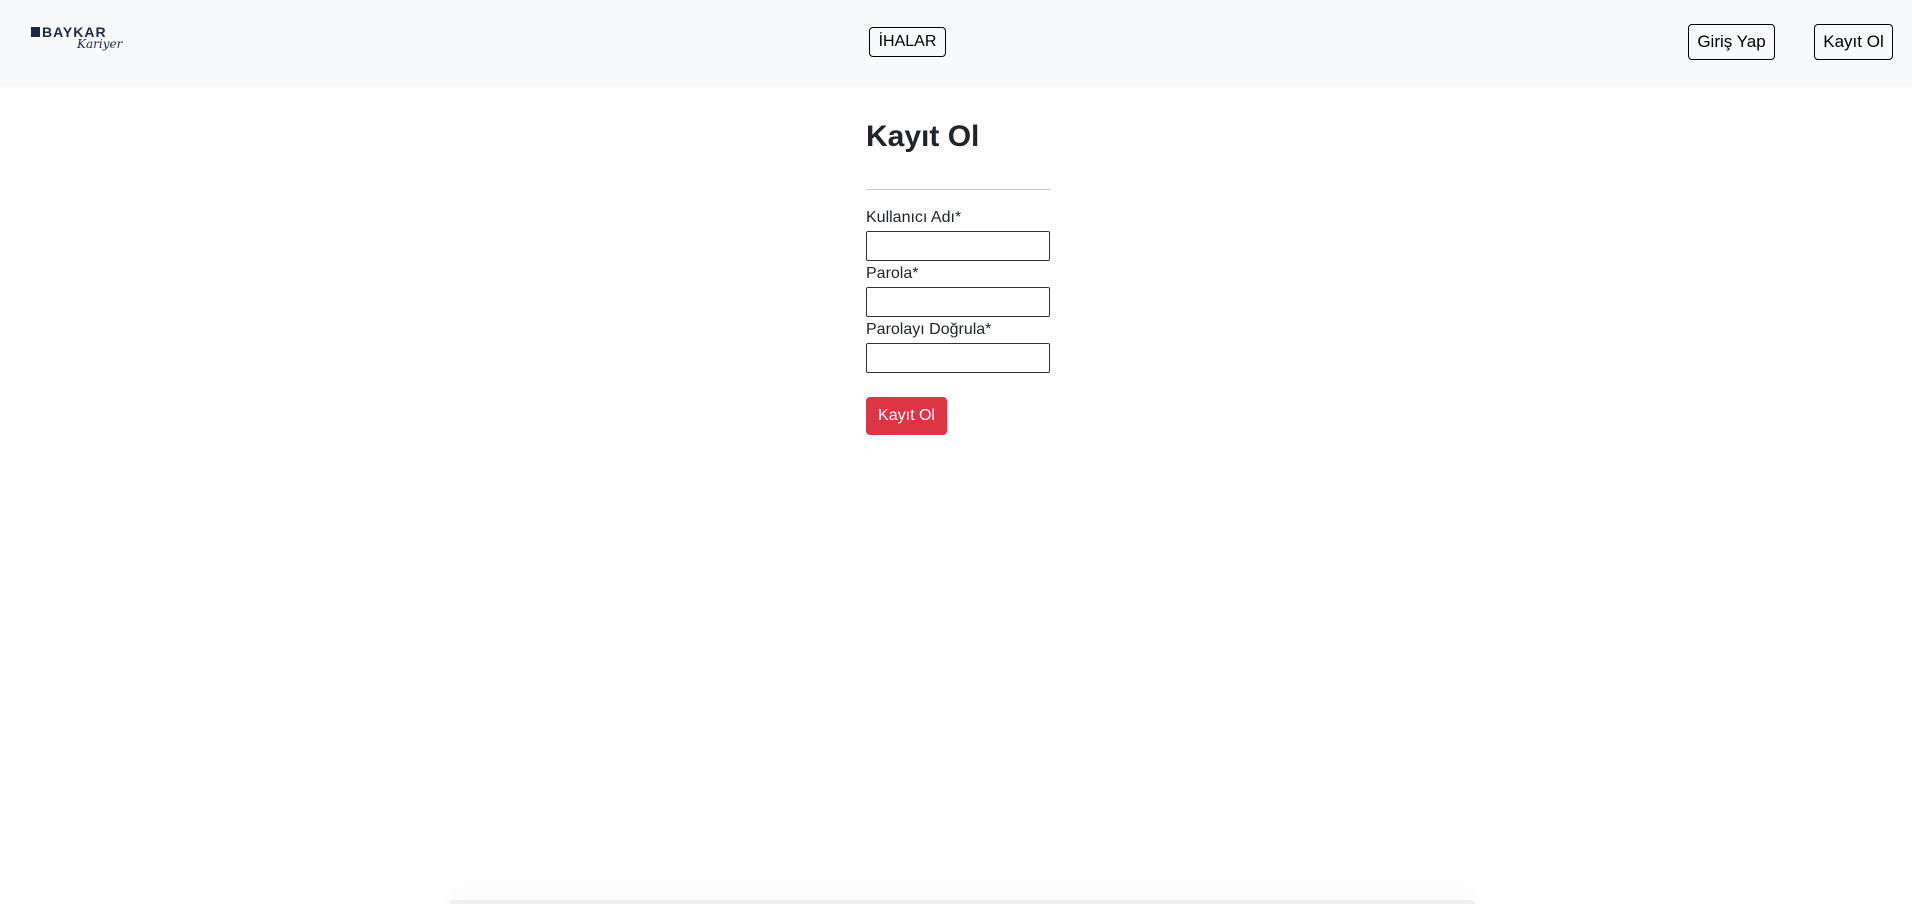 Image resolution: width=1912 pixels, height=904 pixels. I want to click on username-input, so click(958, 246).